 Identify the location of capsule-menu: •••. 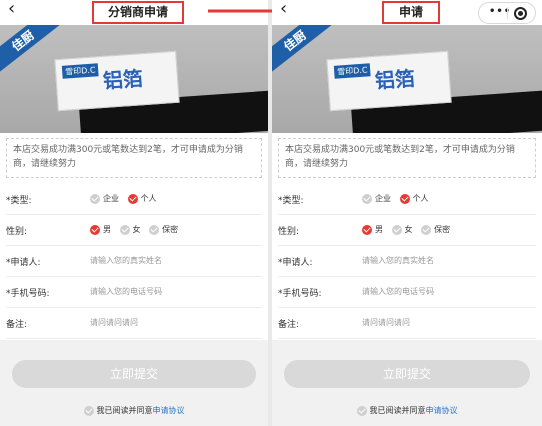
(507, 13).